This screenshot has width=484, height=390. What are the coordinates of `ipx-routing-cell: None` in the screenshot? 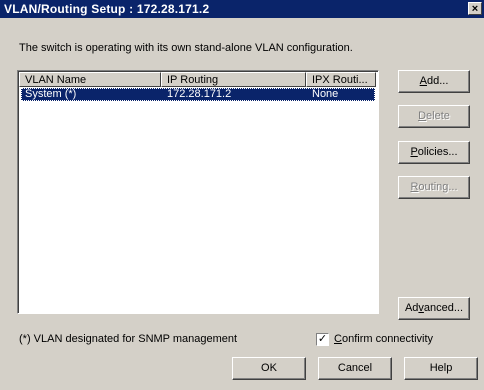 It's located at (325, 94).